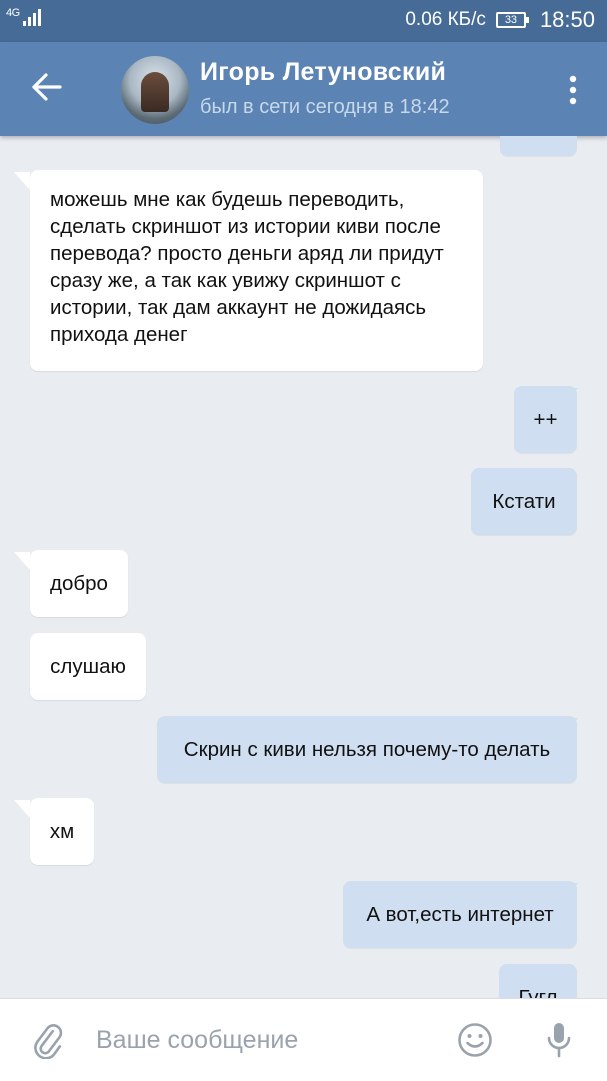 This screenshot has width=607, height=1081. I want to click on emoji-button, so click(475, 1040).